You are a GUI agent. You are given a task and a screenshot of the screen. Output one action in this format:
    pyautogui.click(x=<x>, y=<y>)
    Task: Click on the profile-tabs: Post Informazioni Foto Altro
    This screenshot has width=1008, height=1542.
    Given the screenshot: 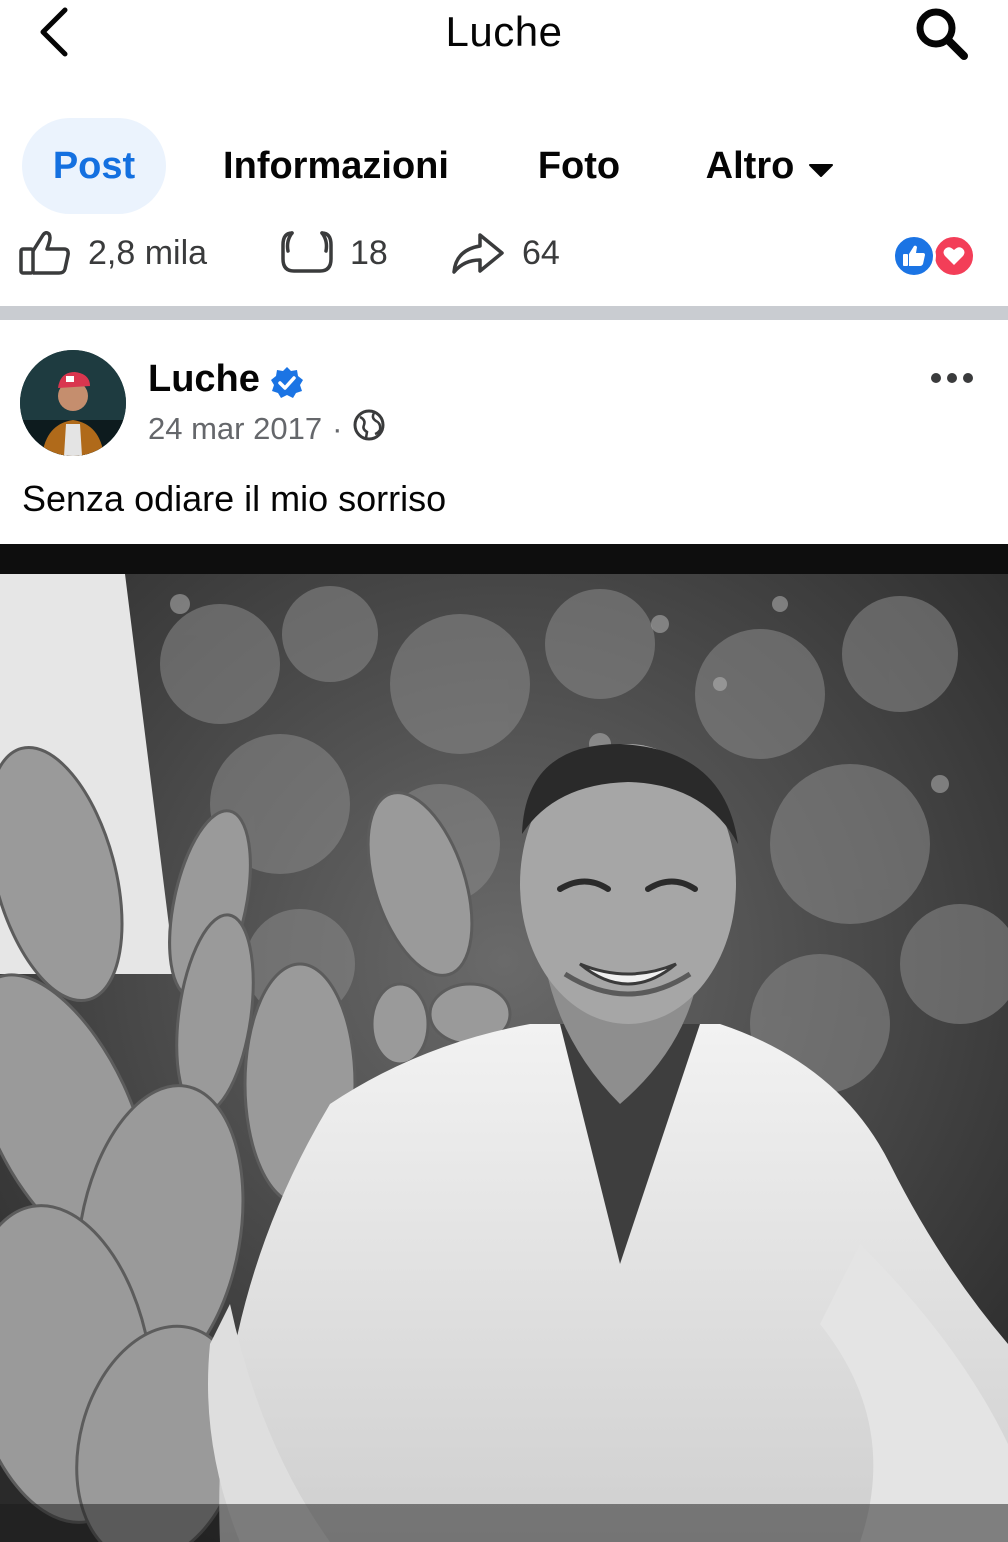 What is the action you would take?
    pyautogui.click(x=504, y=168)
    